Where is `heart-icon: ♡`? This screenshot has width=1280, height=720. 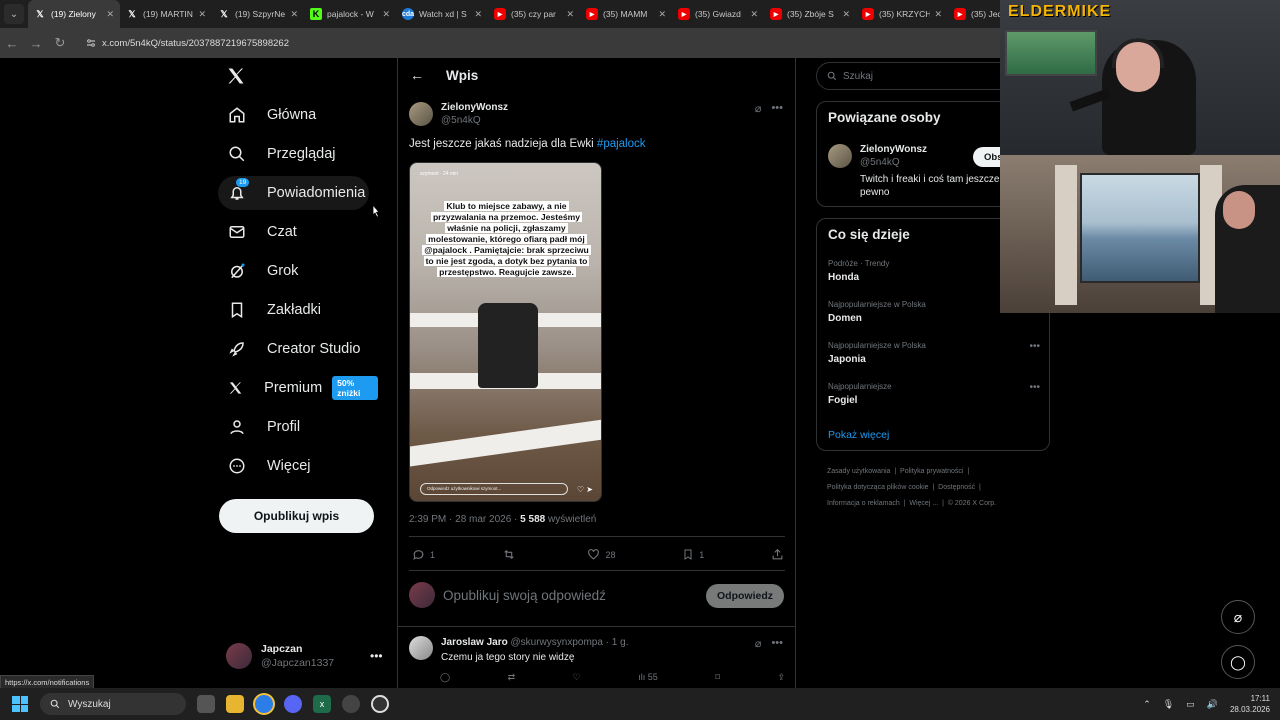 heart-icon: ♡ is located at coordinates (577, 677).